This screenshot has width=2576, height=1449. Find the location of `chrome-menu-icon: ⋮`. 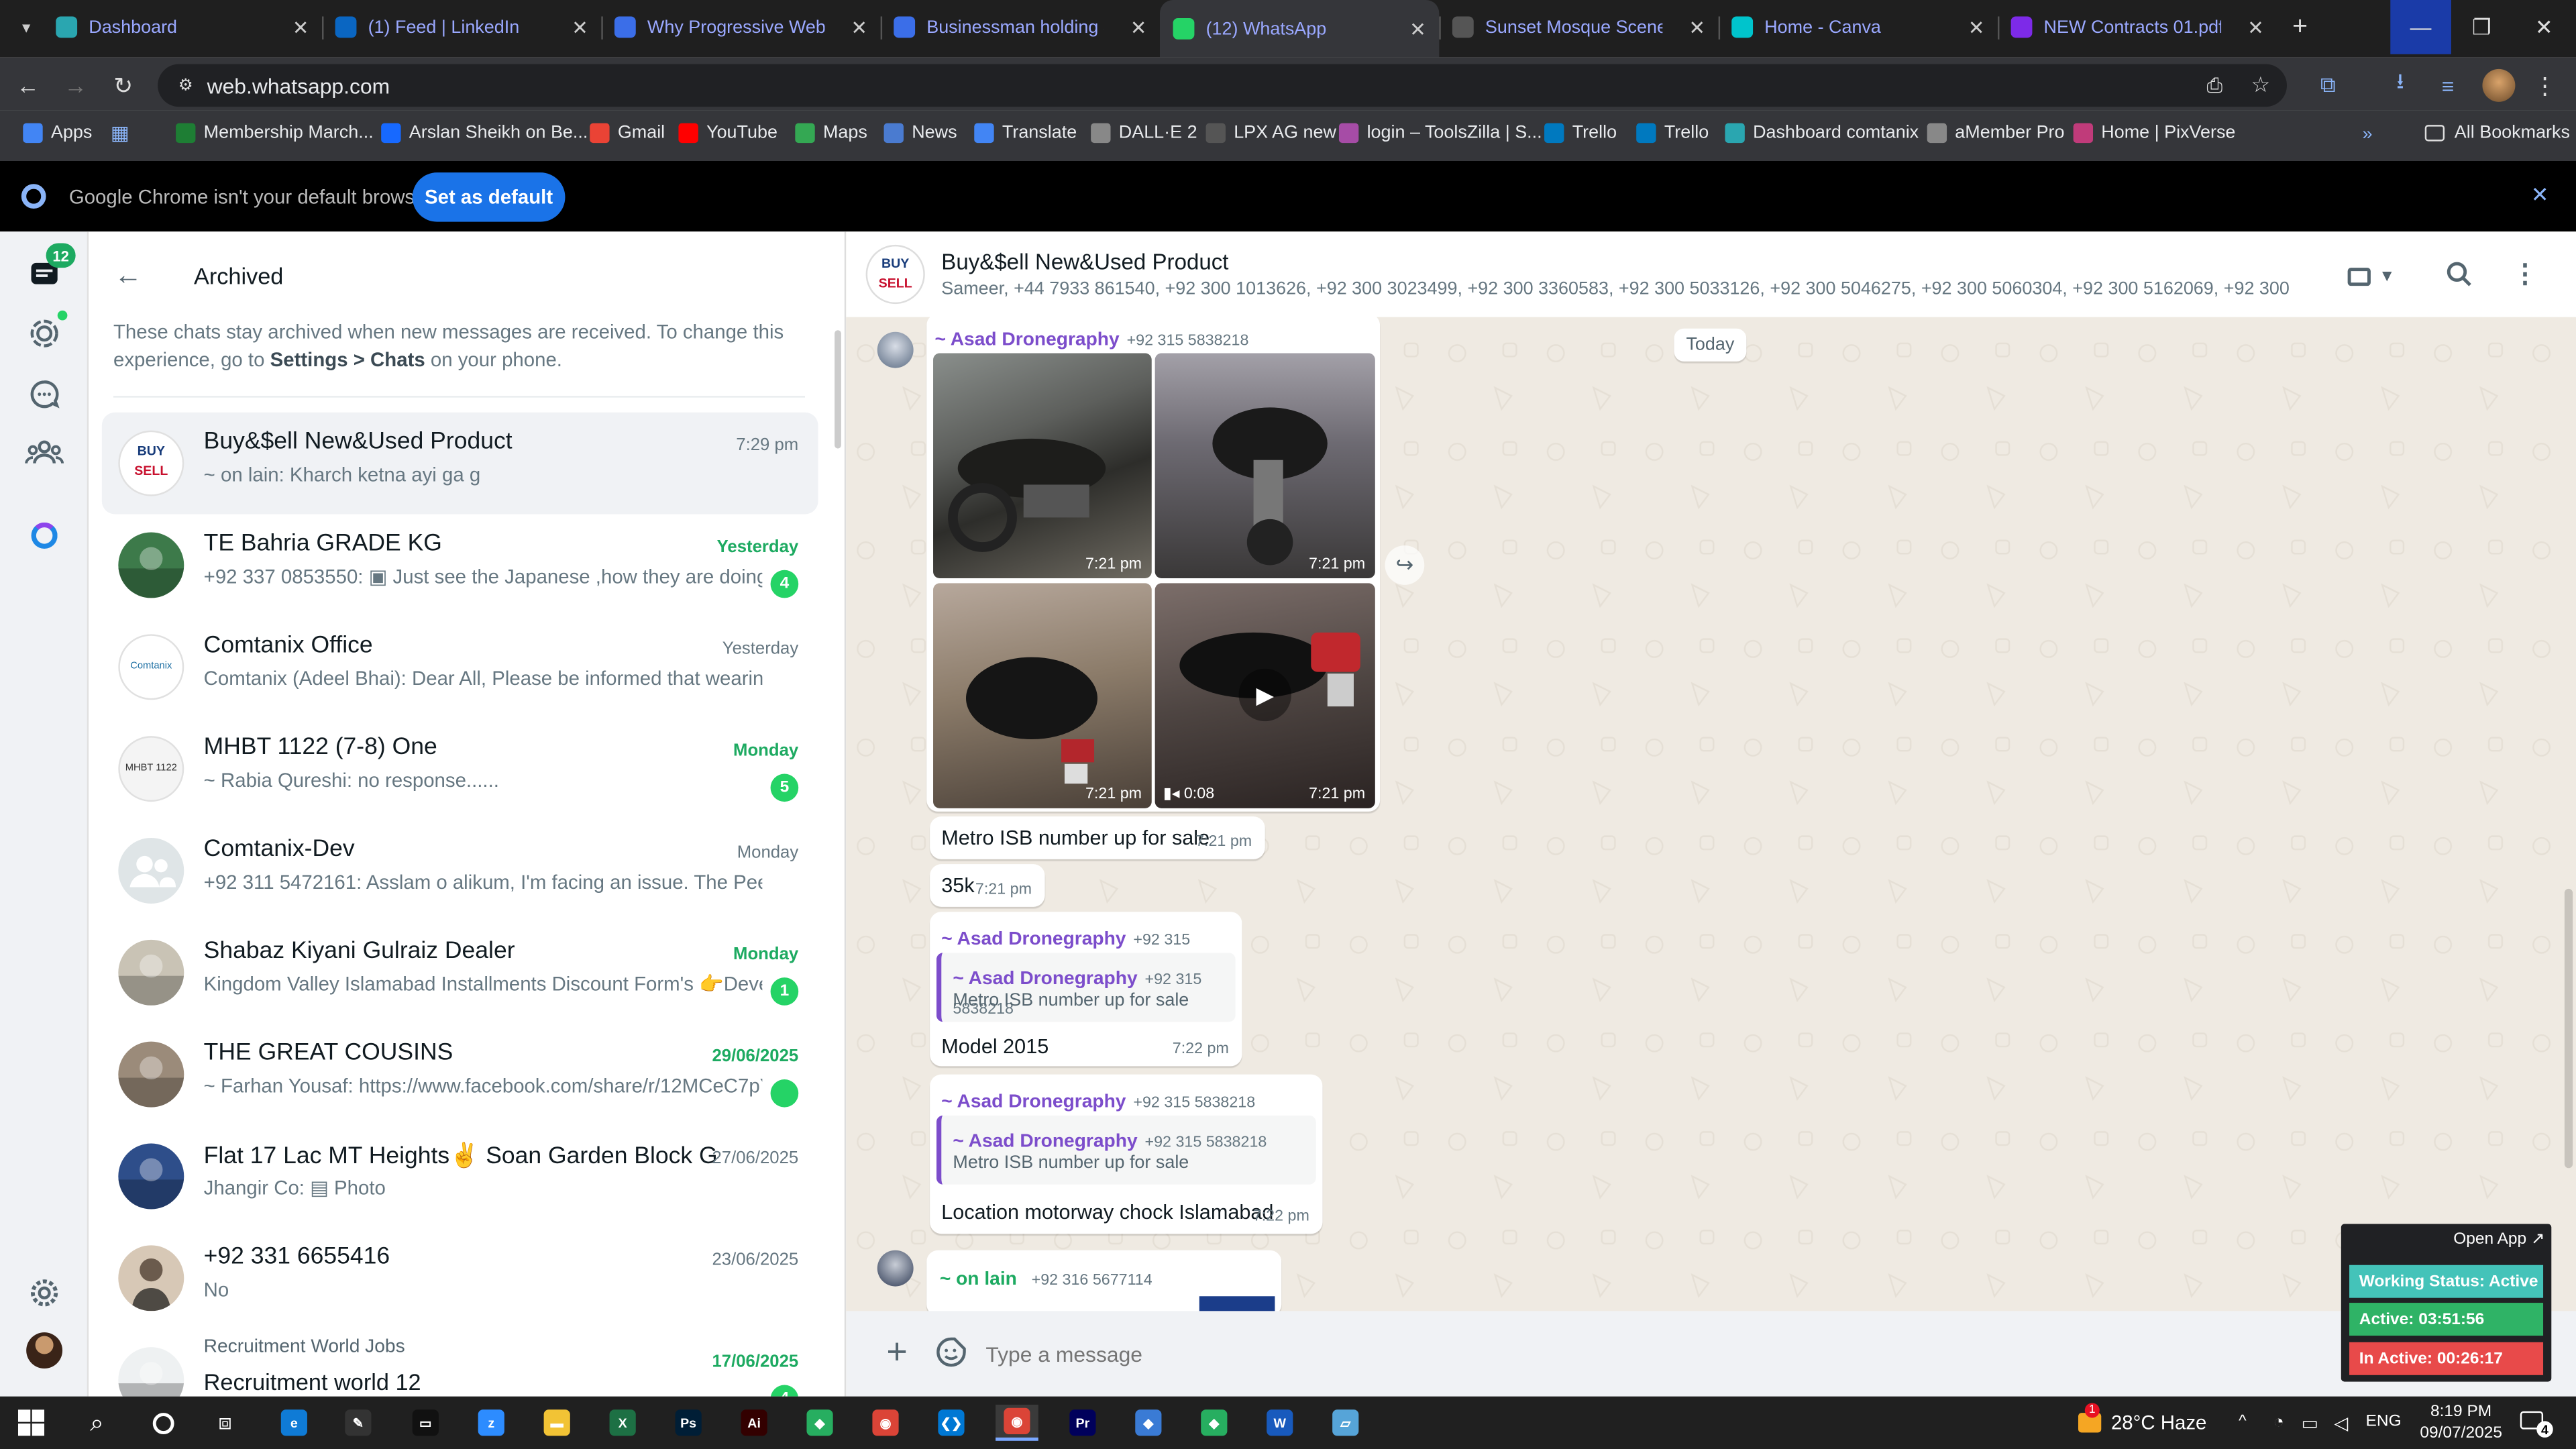

chrome-menu-icon: ⋮ is located at coordinates (2544, 85).